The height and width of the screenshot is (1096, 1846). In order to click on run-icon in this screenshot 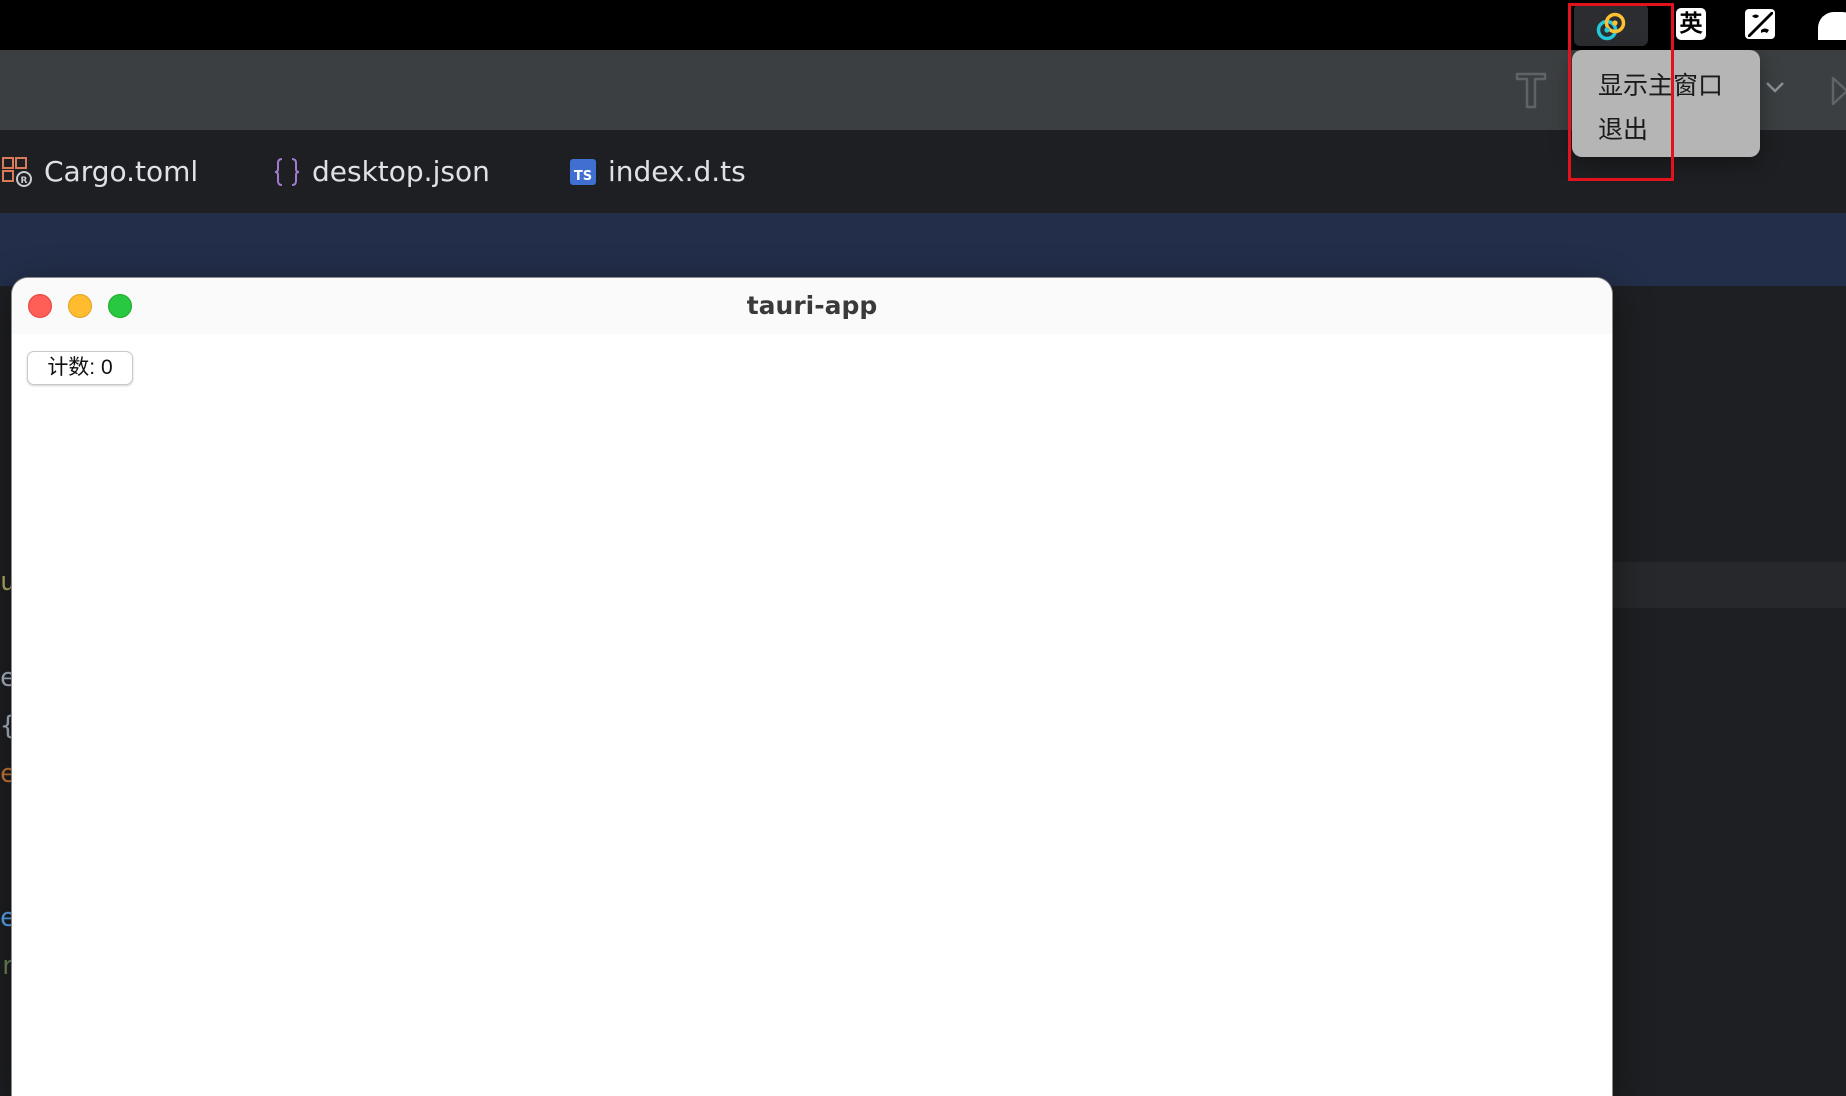, I will do `click(1838, 91)`.